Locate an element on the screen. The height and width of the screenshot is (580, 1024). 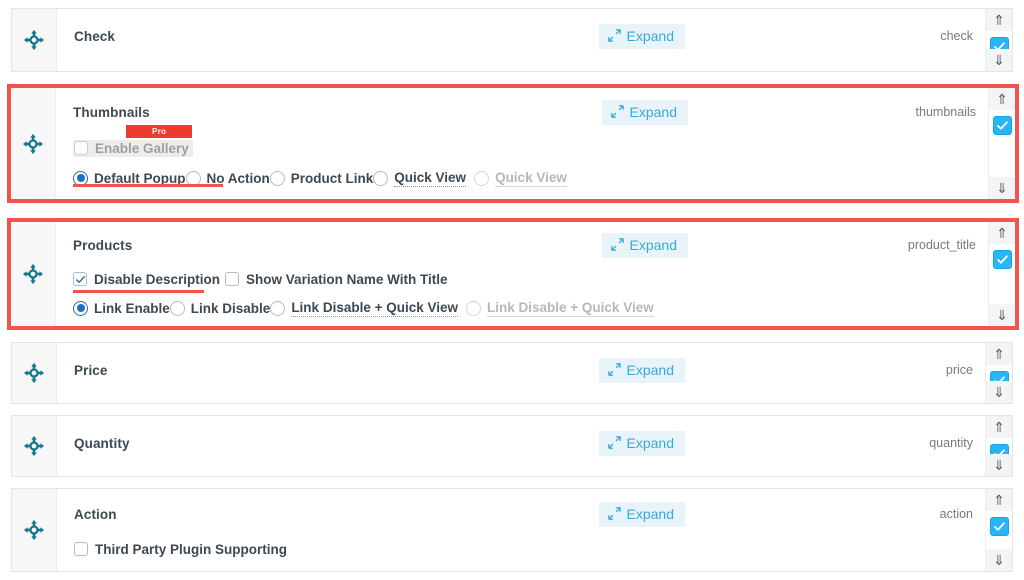
card-title: Quantity is located at coordinates (102, 443).